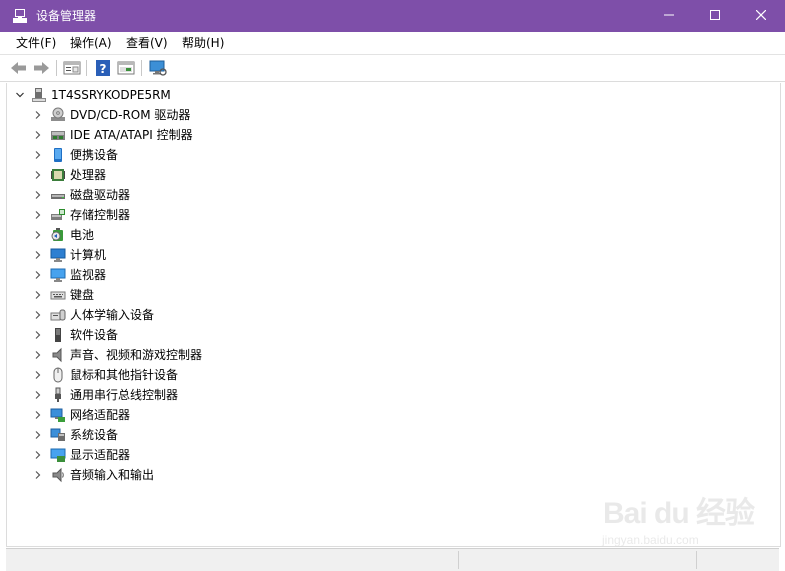  What do you see at coordinates (58, 175) in the screenshot?
I see `processor-icon` at bounding box center [58, 175].